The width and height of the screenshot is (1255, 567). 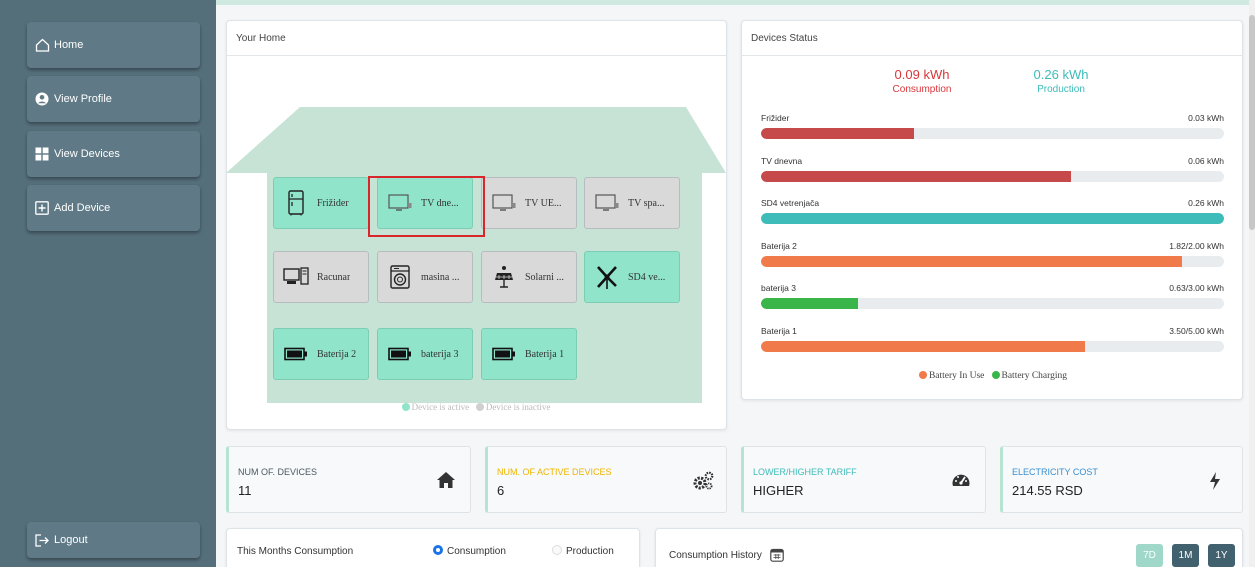 What do you see at coordinates (518, 407) in the screenshot?
I see `legend-inactive: Device is inactive` at bounding box center [518, 407].